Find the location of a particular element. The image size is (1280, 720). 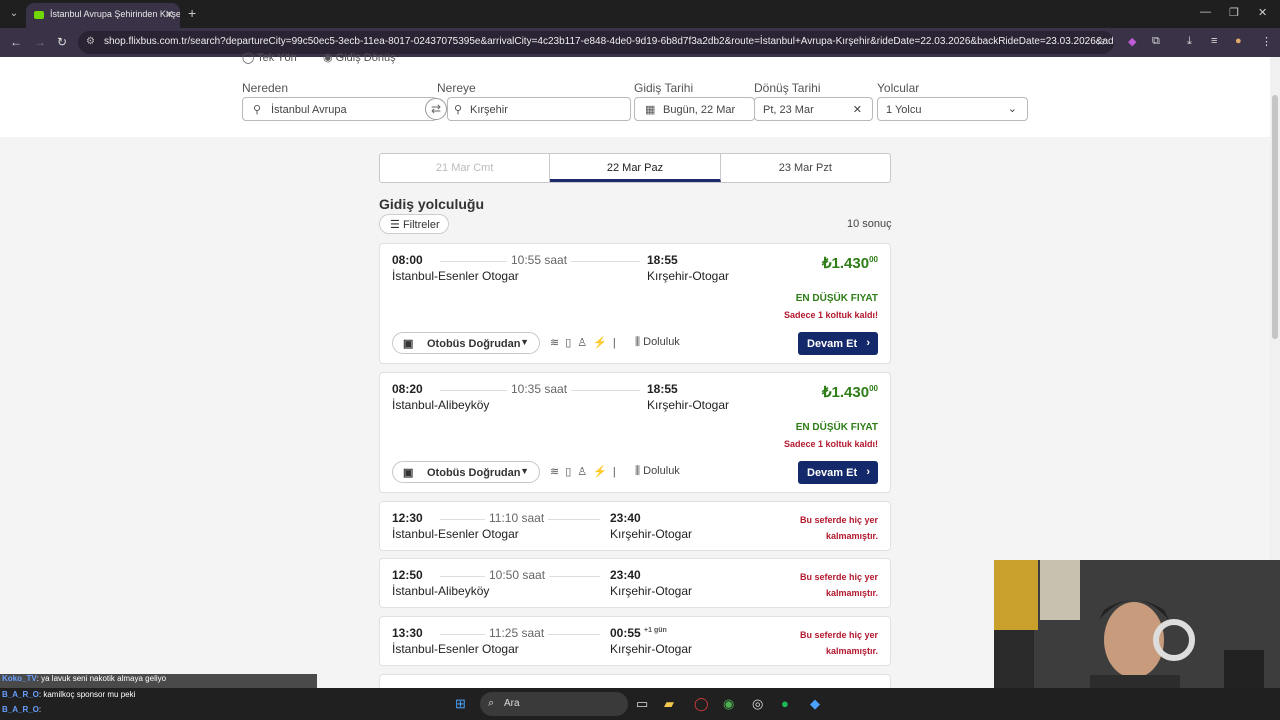

media-control-icon: ≡ is located at coordinates (1214, 41).